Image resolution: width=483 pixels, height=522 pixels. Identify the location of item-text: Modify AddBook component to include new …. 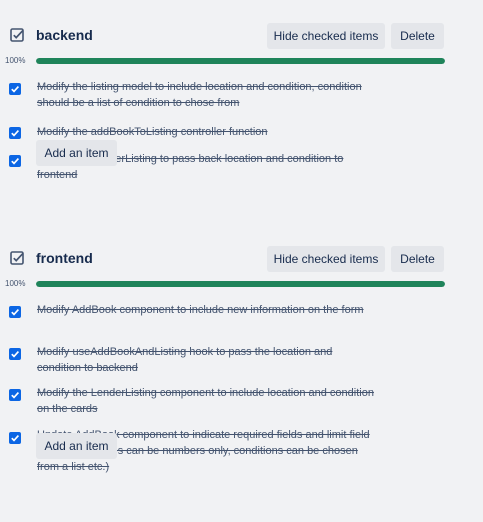
(207, 310).